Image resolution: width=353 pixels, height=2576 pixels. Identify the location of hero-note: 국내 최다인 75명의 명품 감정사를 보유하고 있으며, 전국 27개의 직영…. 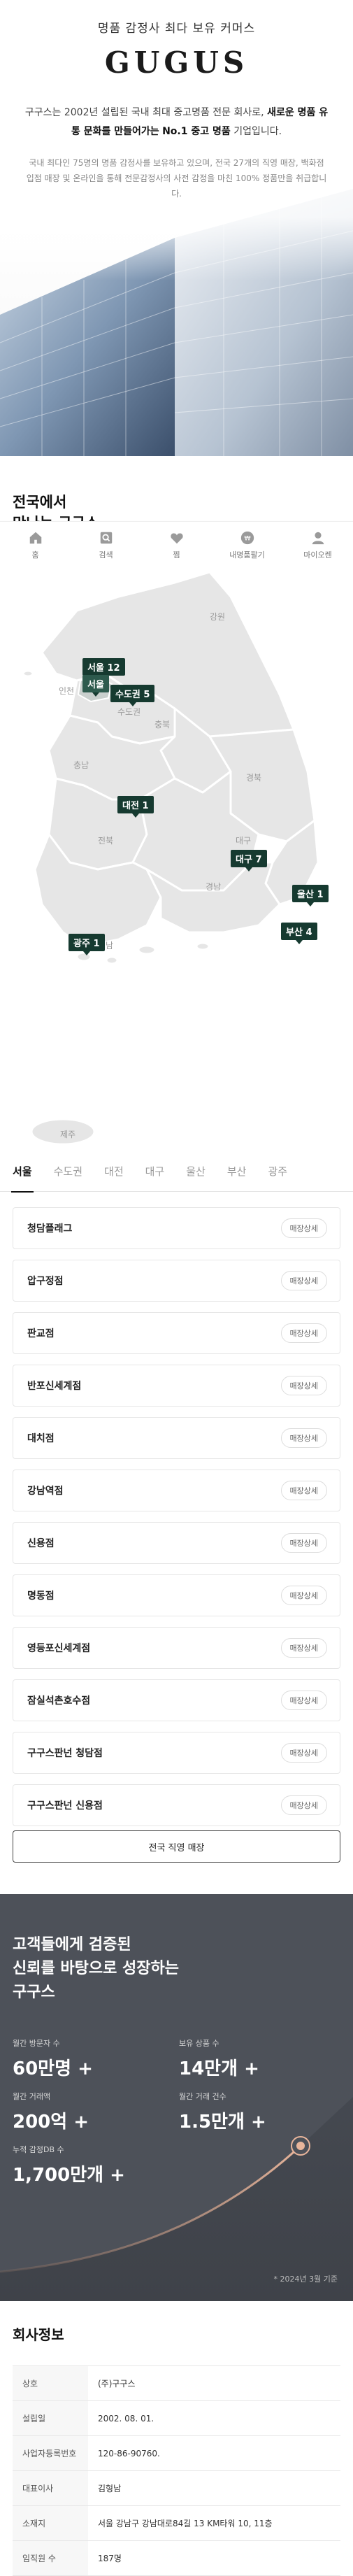
(176, 178).